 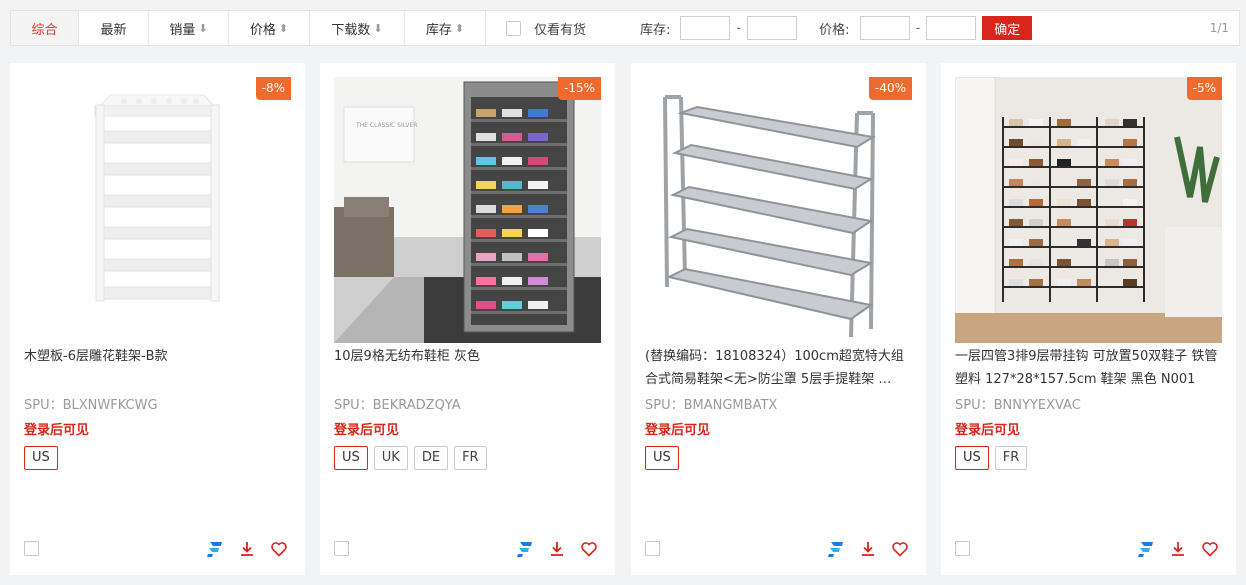 I want to click on region-tags: US UK DE FR, so click(x=410, y=458).